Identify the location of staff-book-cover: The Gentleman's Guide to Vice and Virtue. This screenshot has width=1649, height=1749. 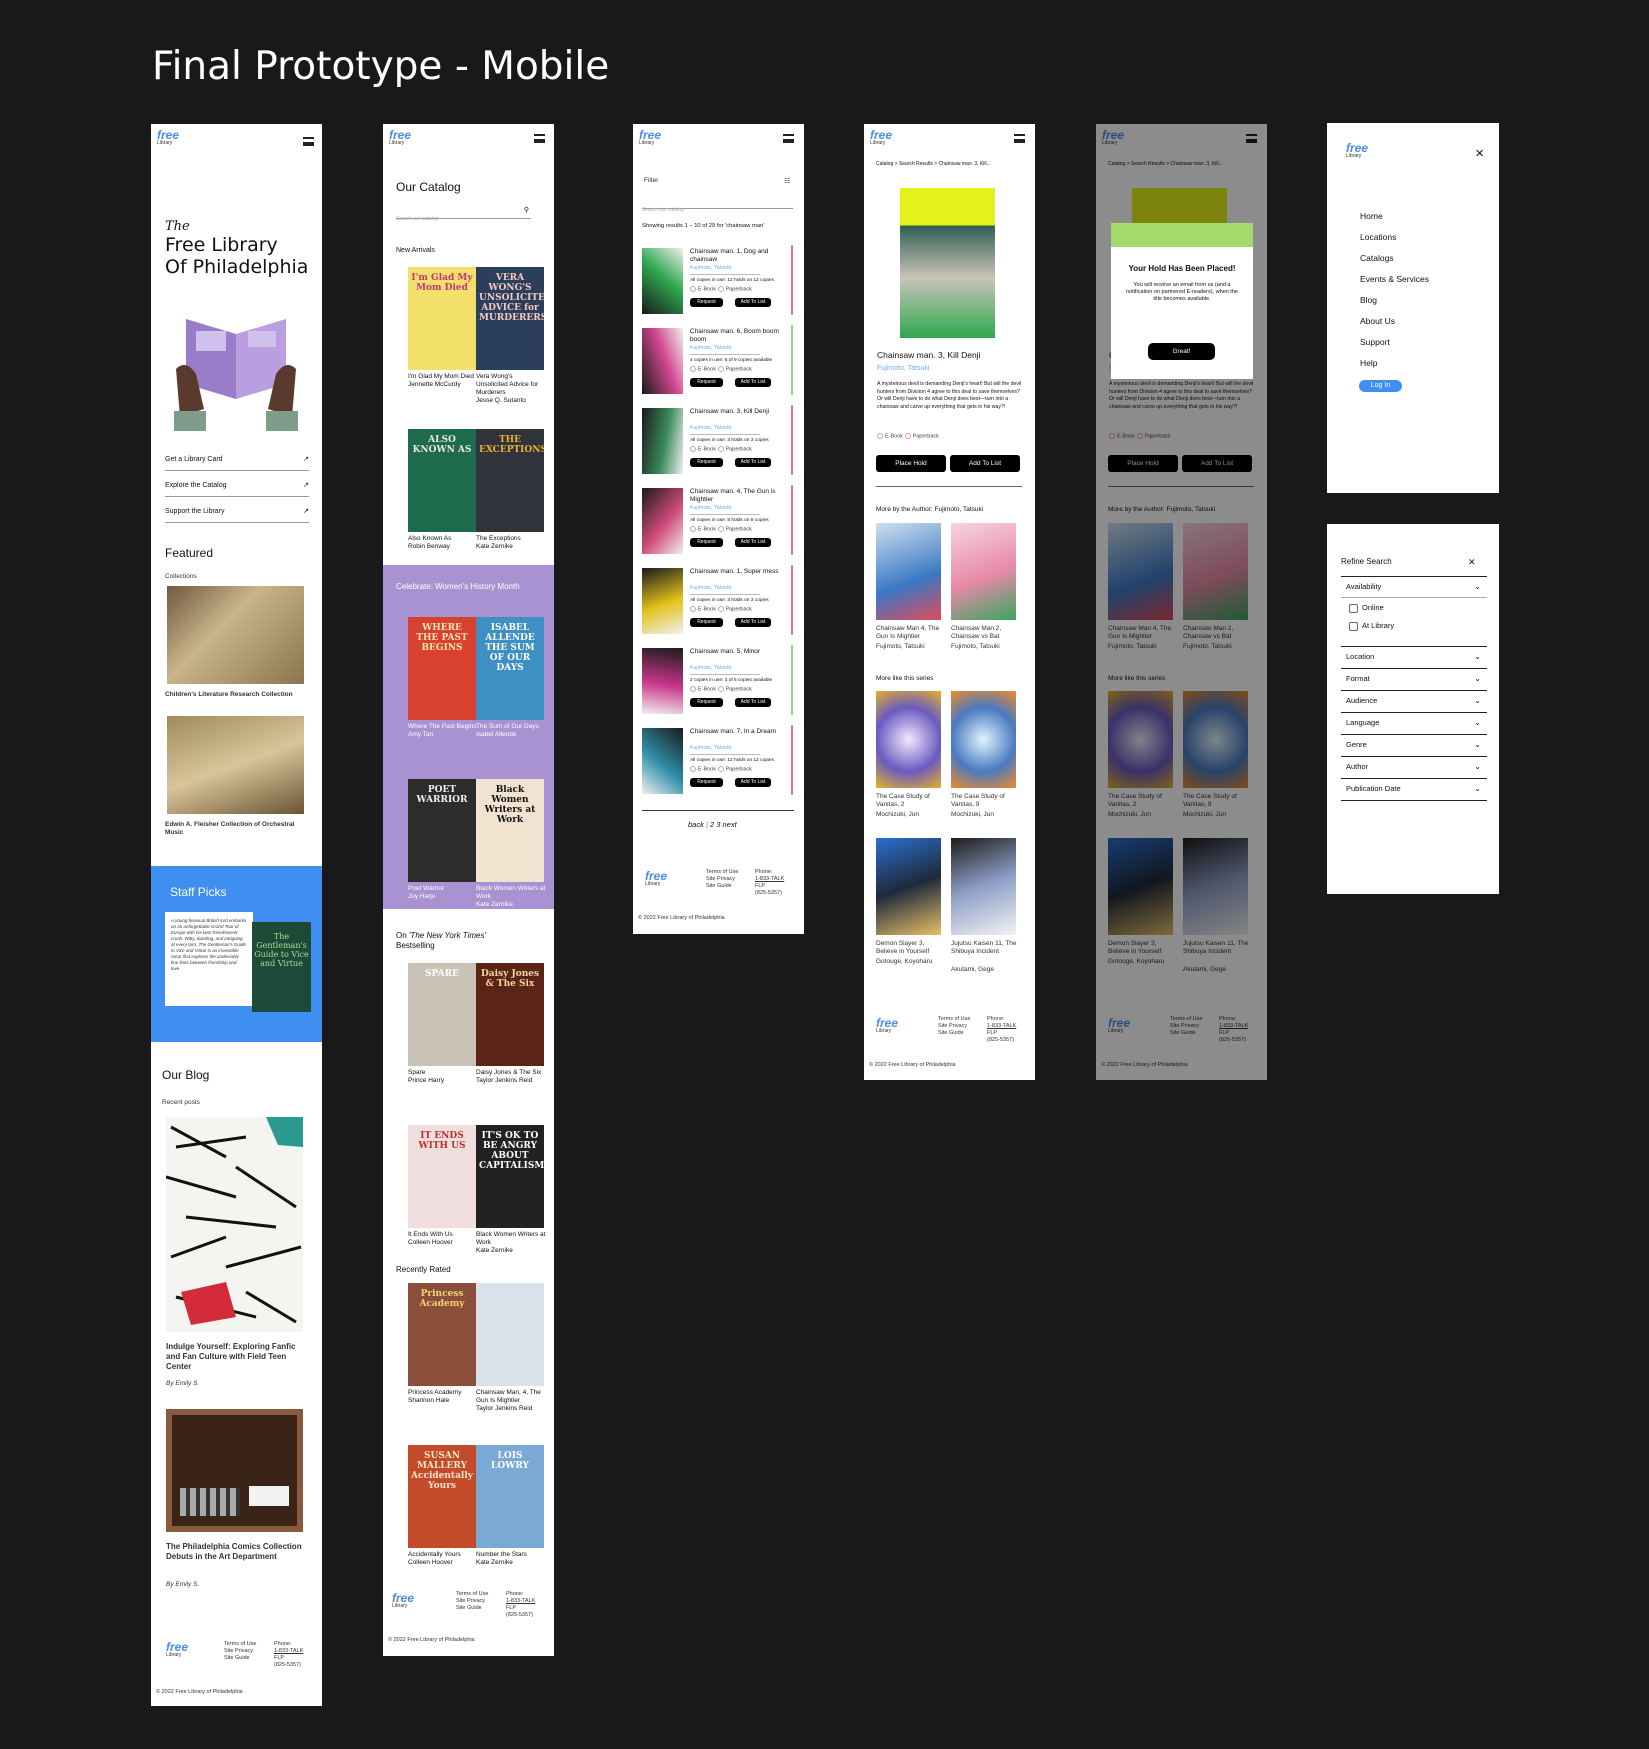
(281, 967).